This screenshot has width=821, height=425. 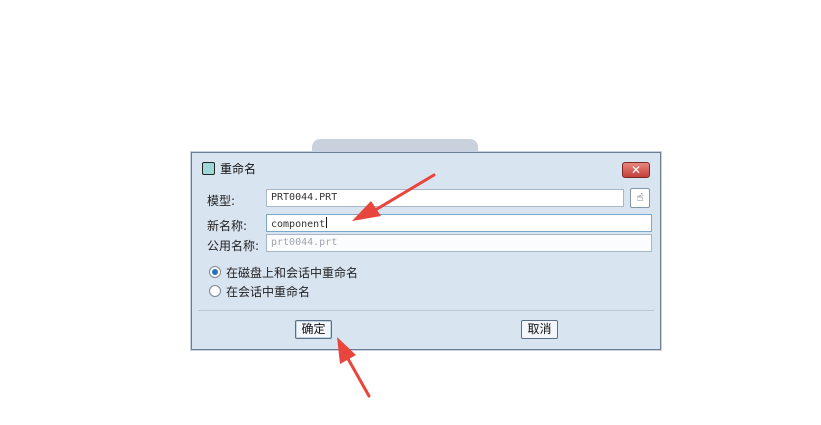 I want to click on arrow-to-ok-head, so click(x=346, y=350).